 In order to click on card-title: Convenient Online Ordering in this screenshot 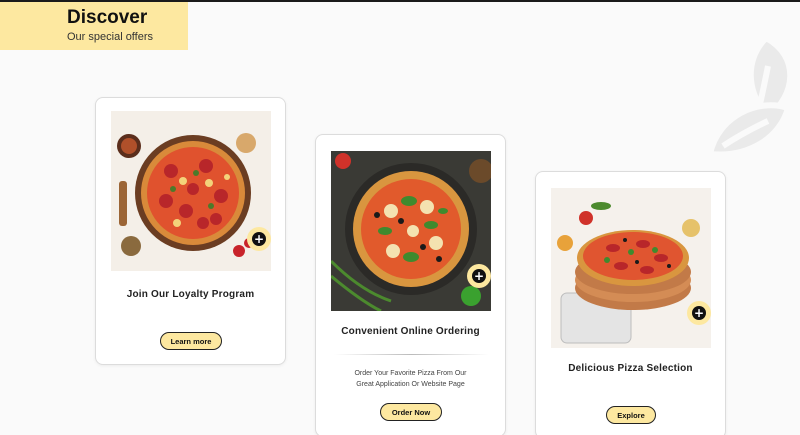, I will do `click(410, 331)`.